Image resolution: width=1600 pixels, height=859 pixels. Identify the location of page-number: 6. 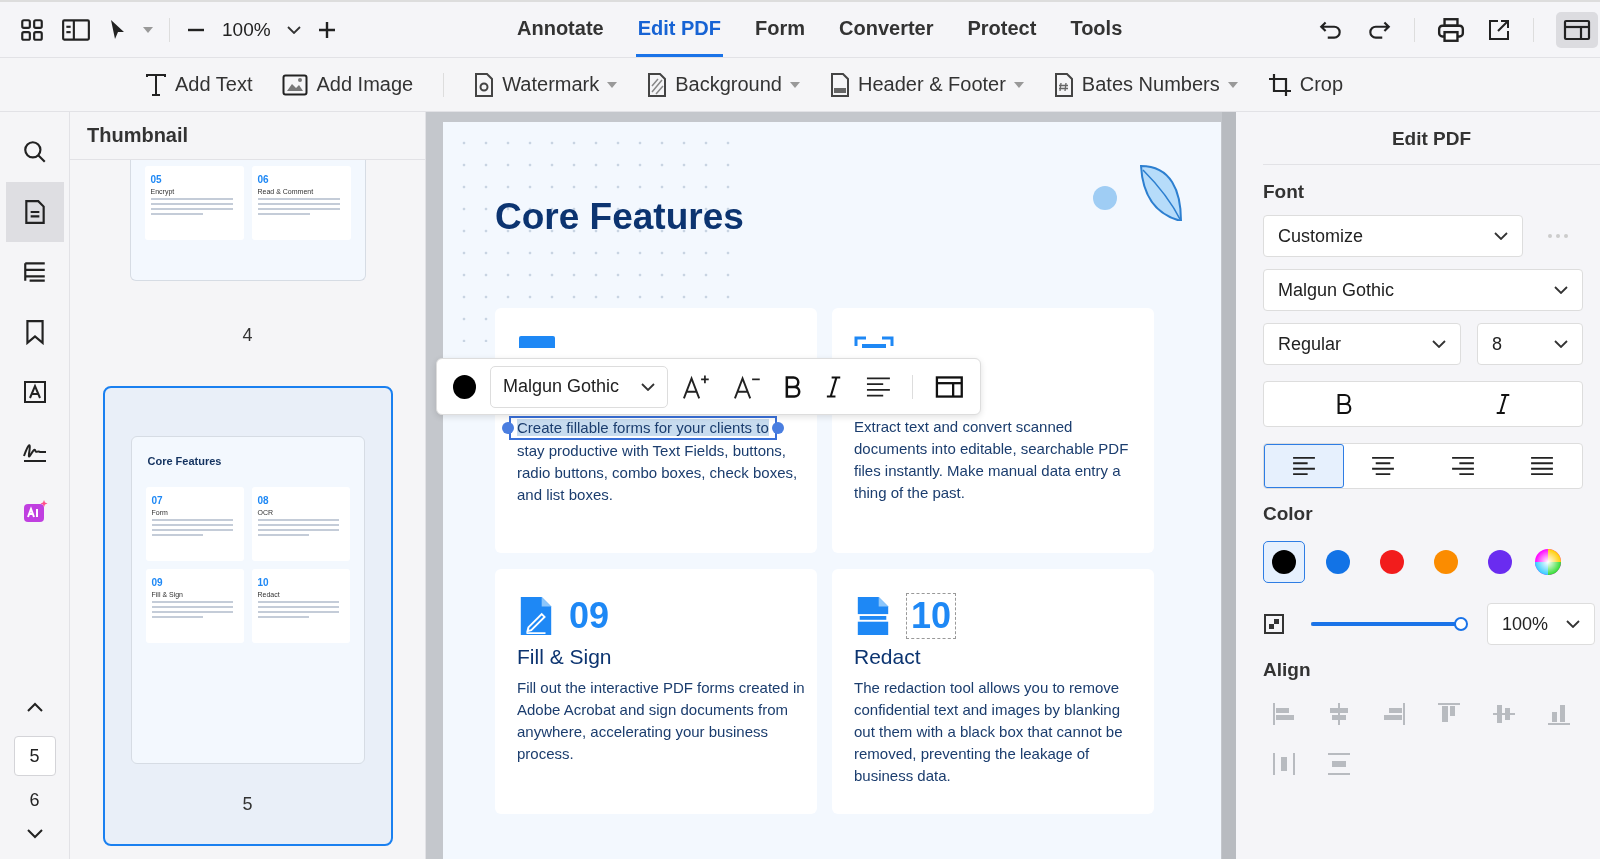
(34, 800).